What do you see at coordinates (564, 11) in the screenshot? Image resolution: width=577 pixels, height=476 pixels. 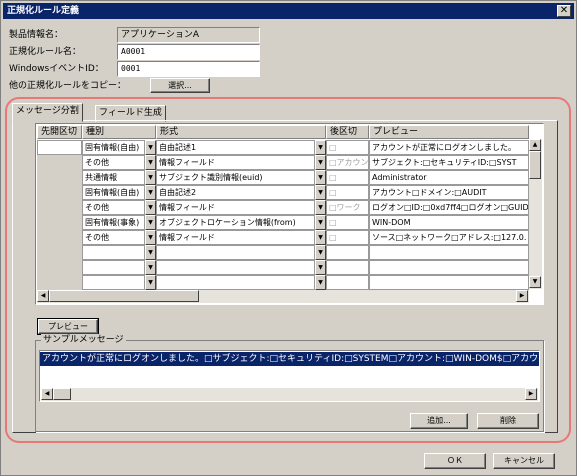 I see `close-icon: ✕` at bounding box center [564, 11].